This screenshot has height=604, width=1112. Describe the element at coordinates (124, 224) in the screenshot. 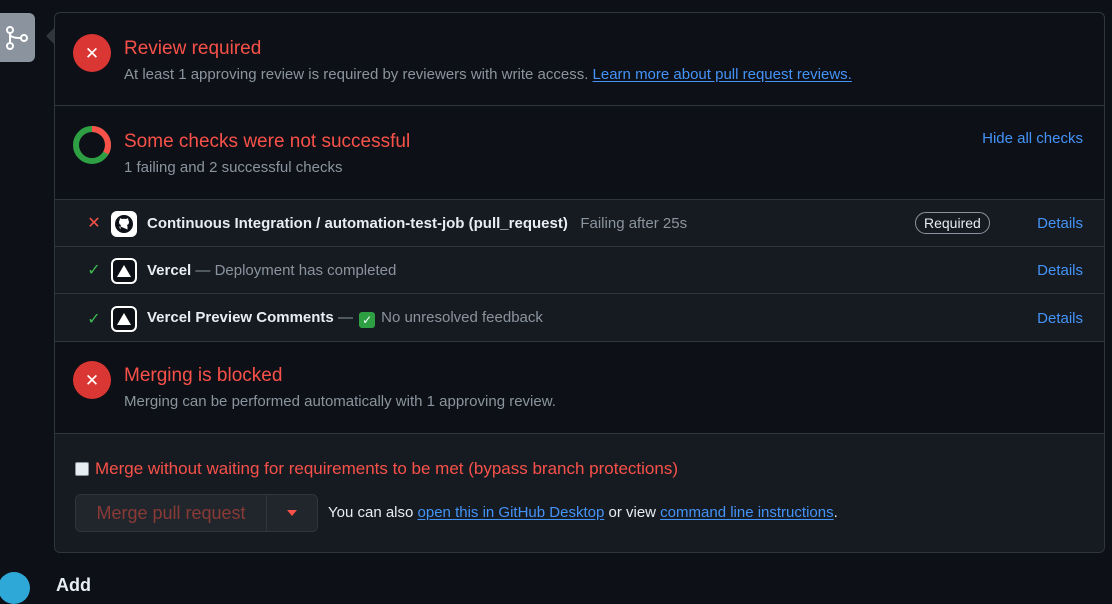

I see `github-icon` at that location.